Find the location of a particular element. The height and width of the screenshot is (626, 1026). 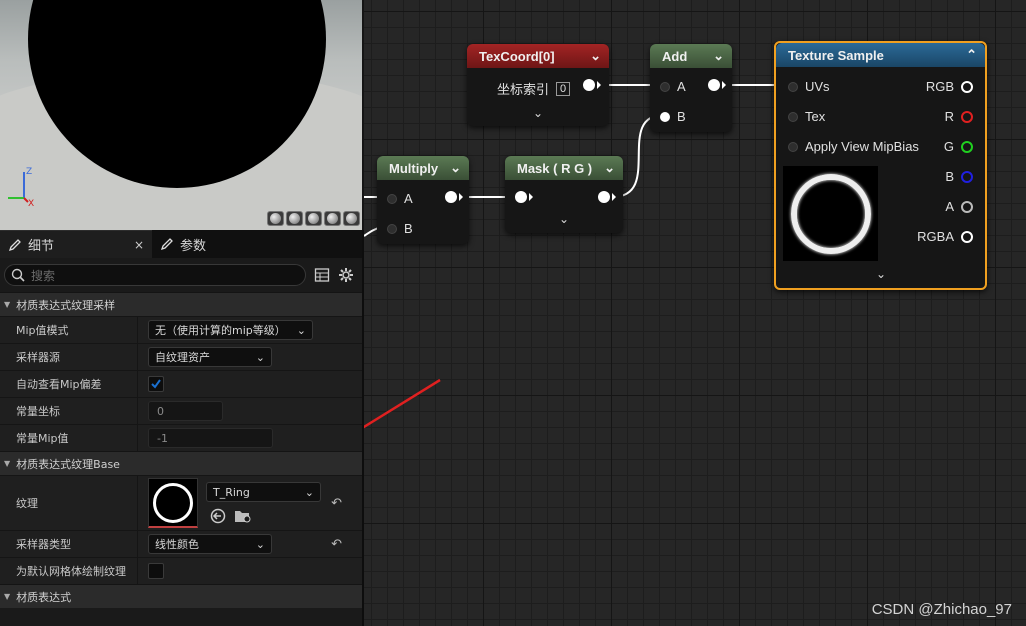

node-title: Multiply is located at coordinates (414, 168).